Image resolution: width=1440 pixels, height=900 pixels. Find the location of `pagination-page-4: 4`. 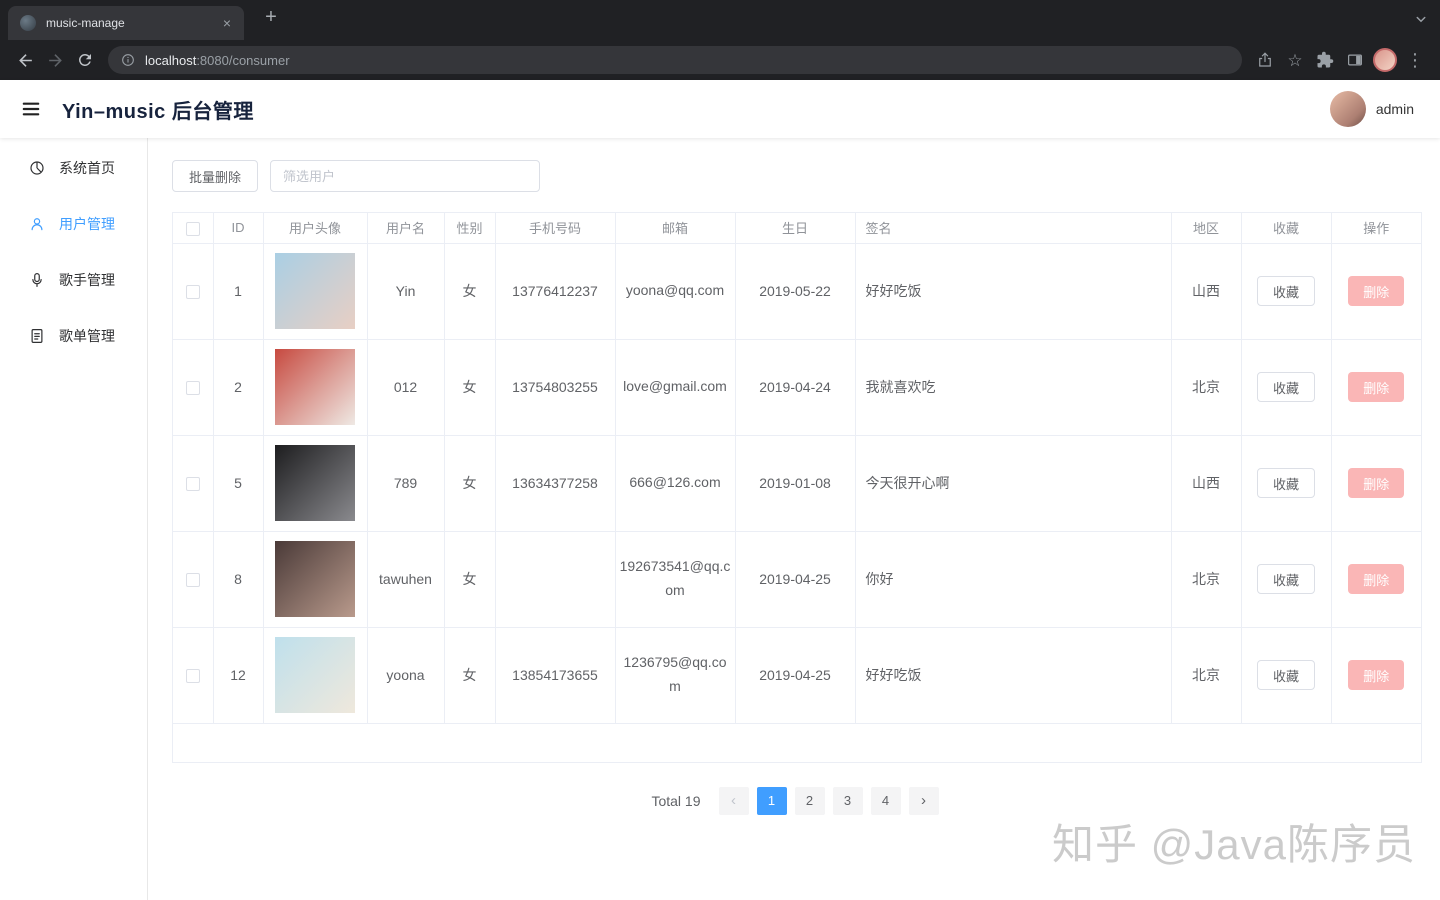

pagination-page-4: 4 is located at coordinates (885, 800).